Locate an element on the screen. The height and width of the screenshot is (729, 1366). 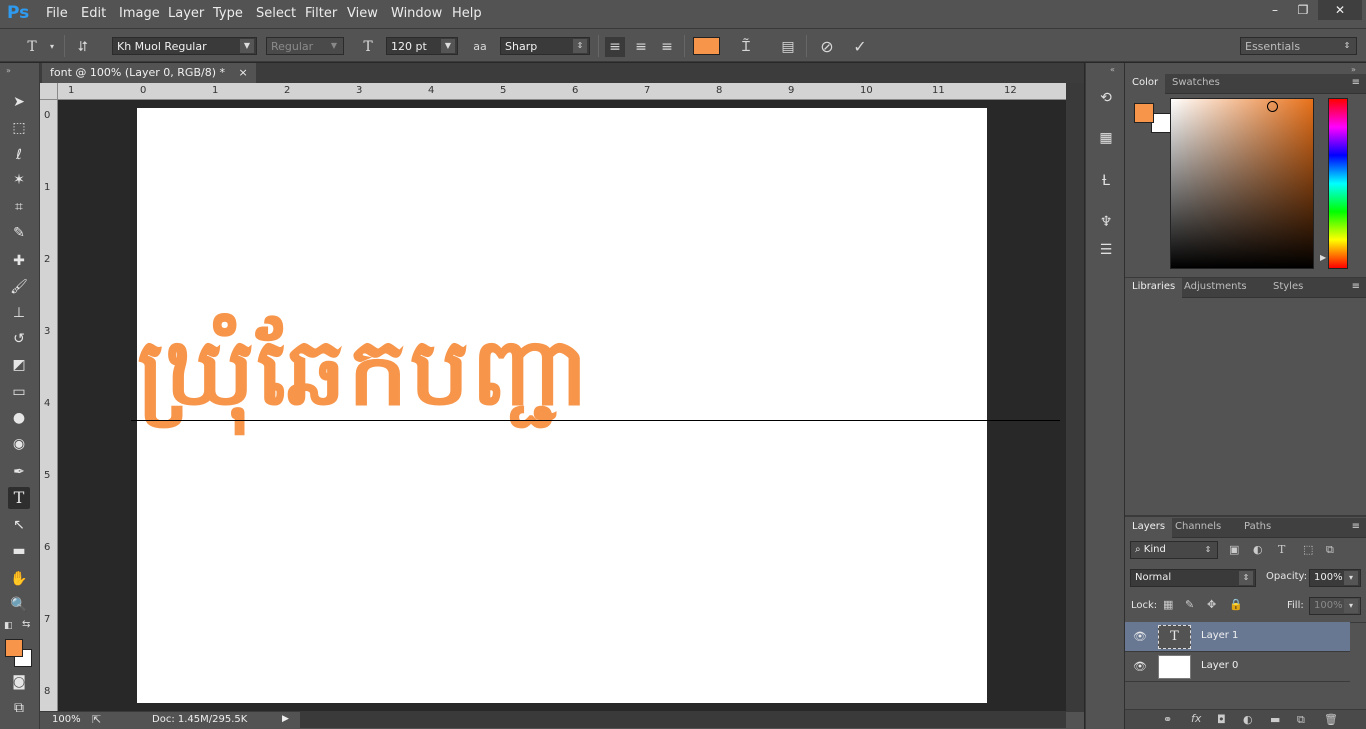
type-tool-icon: T is located at coordinates (19, 498).